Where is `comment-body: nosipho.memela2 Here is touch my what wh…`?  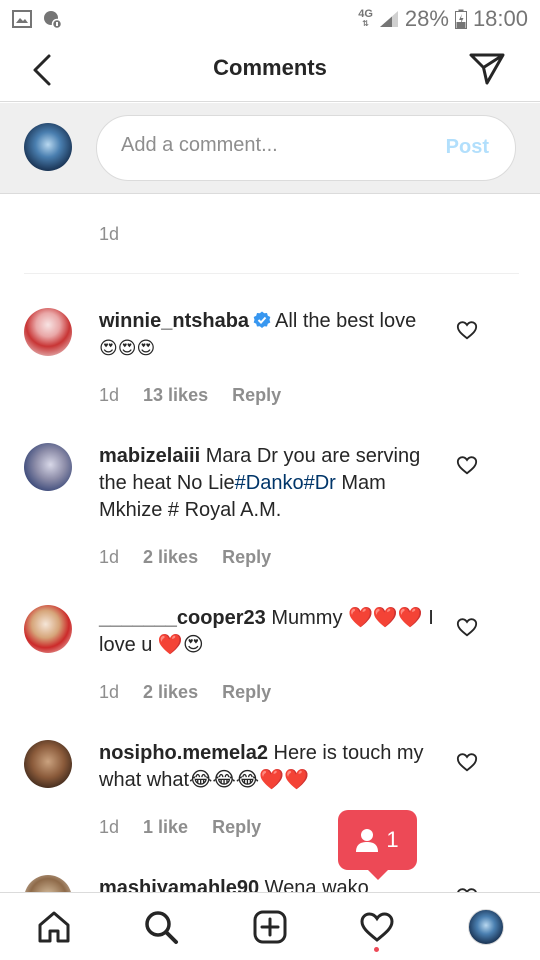
comment-body: nosipho.memela2 Here is touch my what wh… is located at coordinates (269, 767).